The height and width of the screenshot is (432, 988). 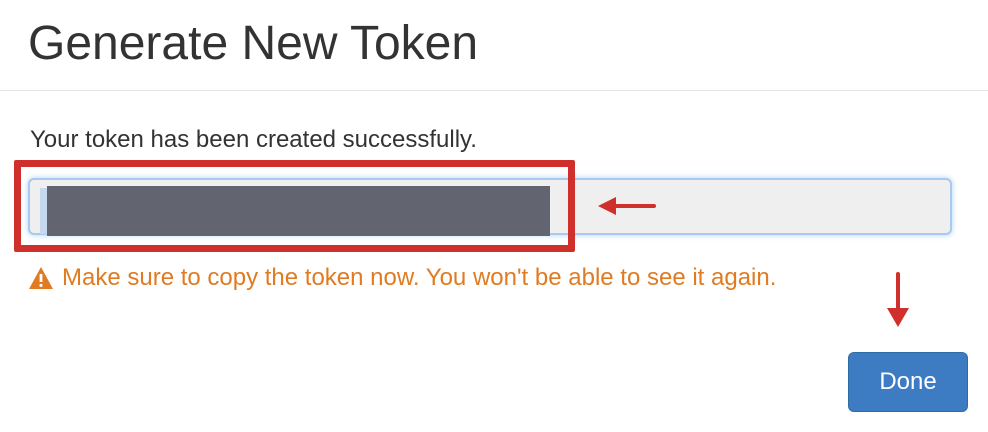 I want to click on warning-triangle-icon, so click(x=41, y=278).